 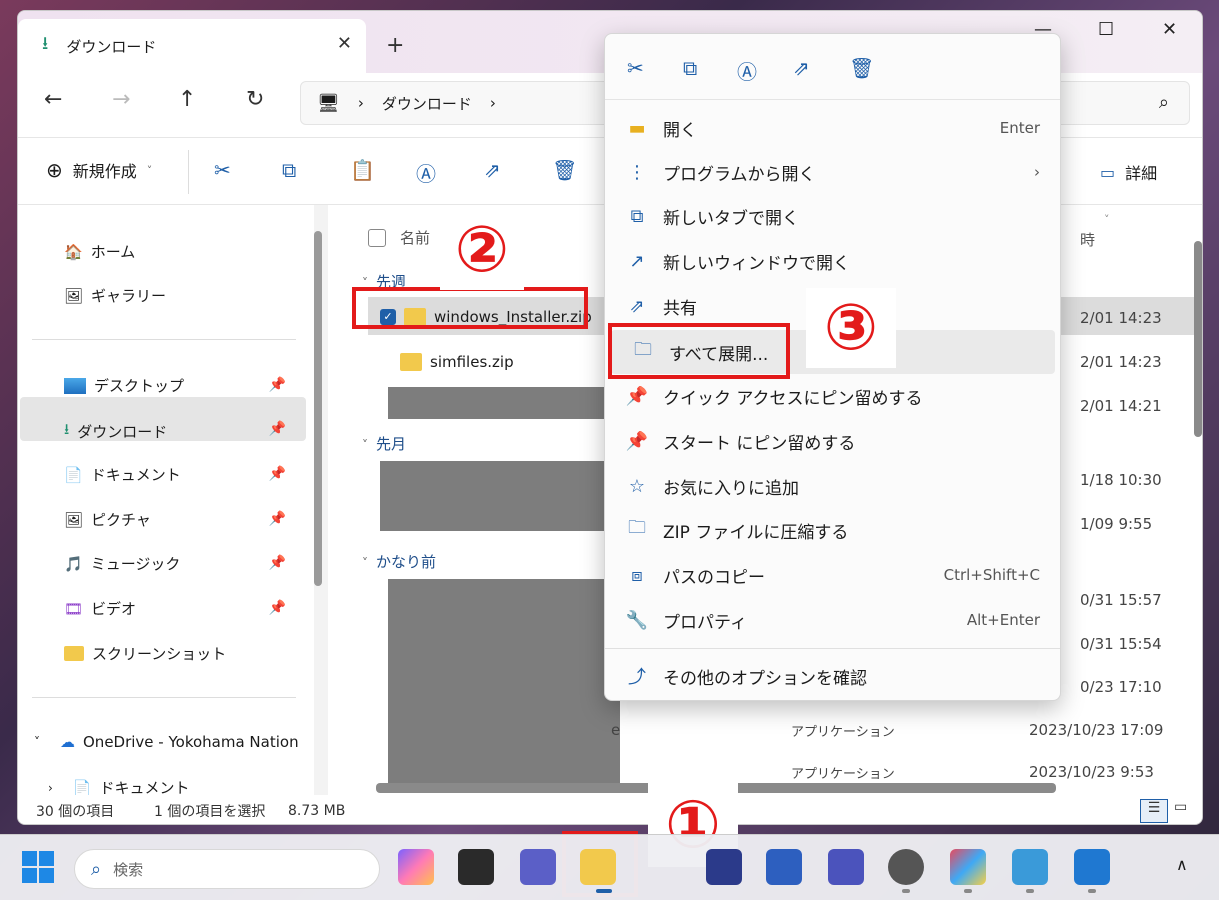 I want to click on paste-icon: 📋, so click(x=362, y=170).